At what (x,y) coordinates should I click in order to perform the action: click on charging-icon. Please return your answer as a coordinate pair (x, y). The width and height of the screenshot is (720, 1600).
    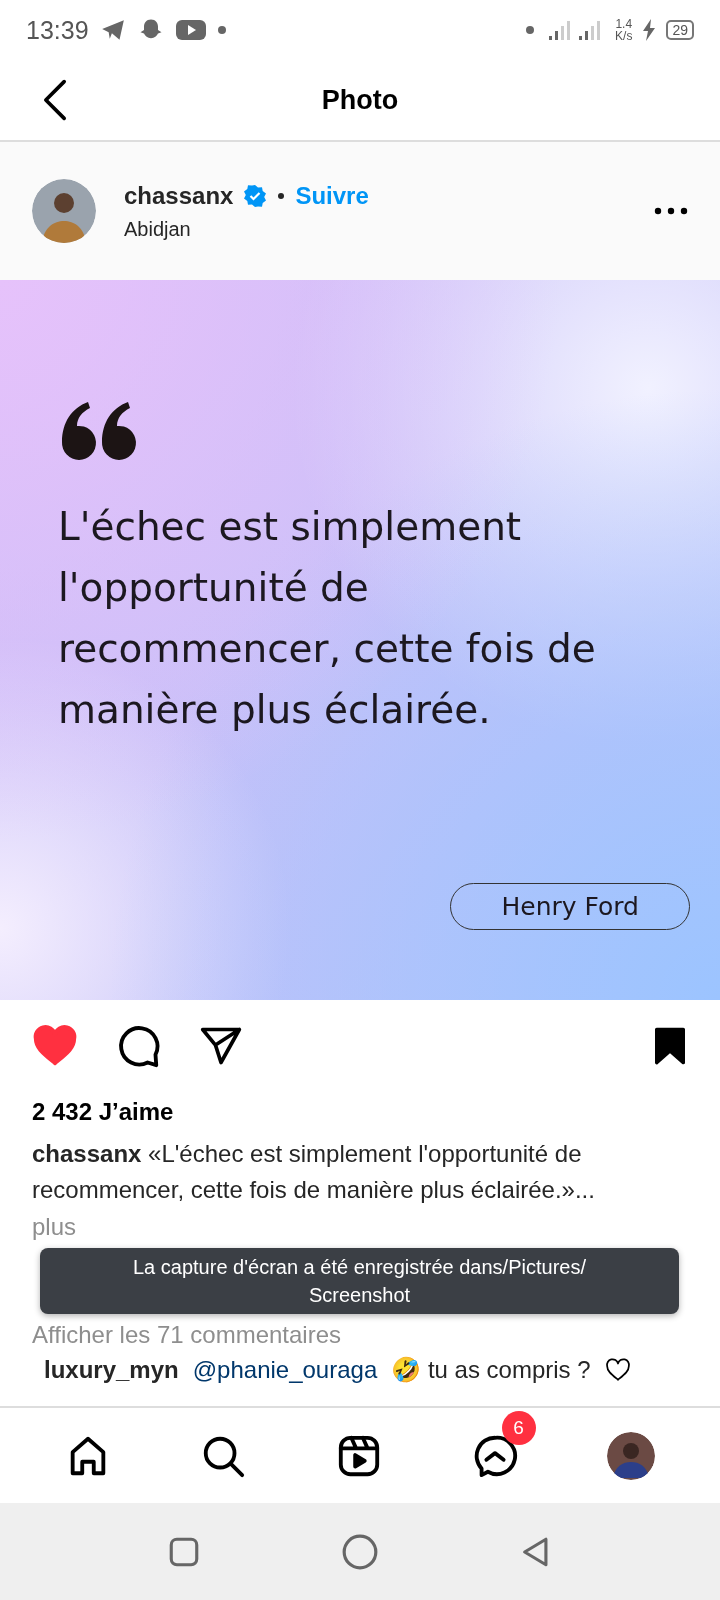
    Looking at the image, I should click on (649, 30).